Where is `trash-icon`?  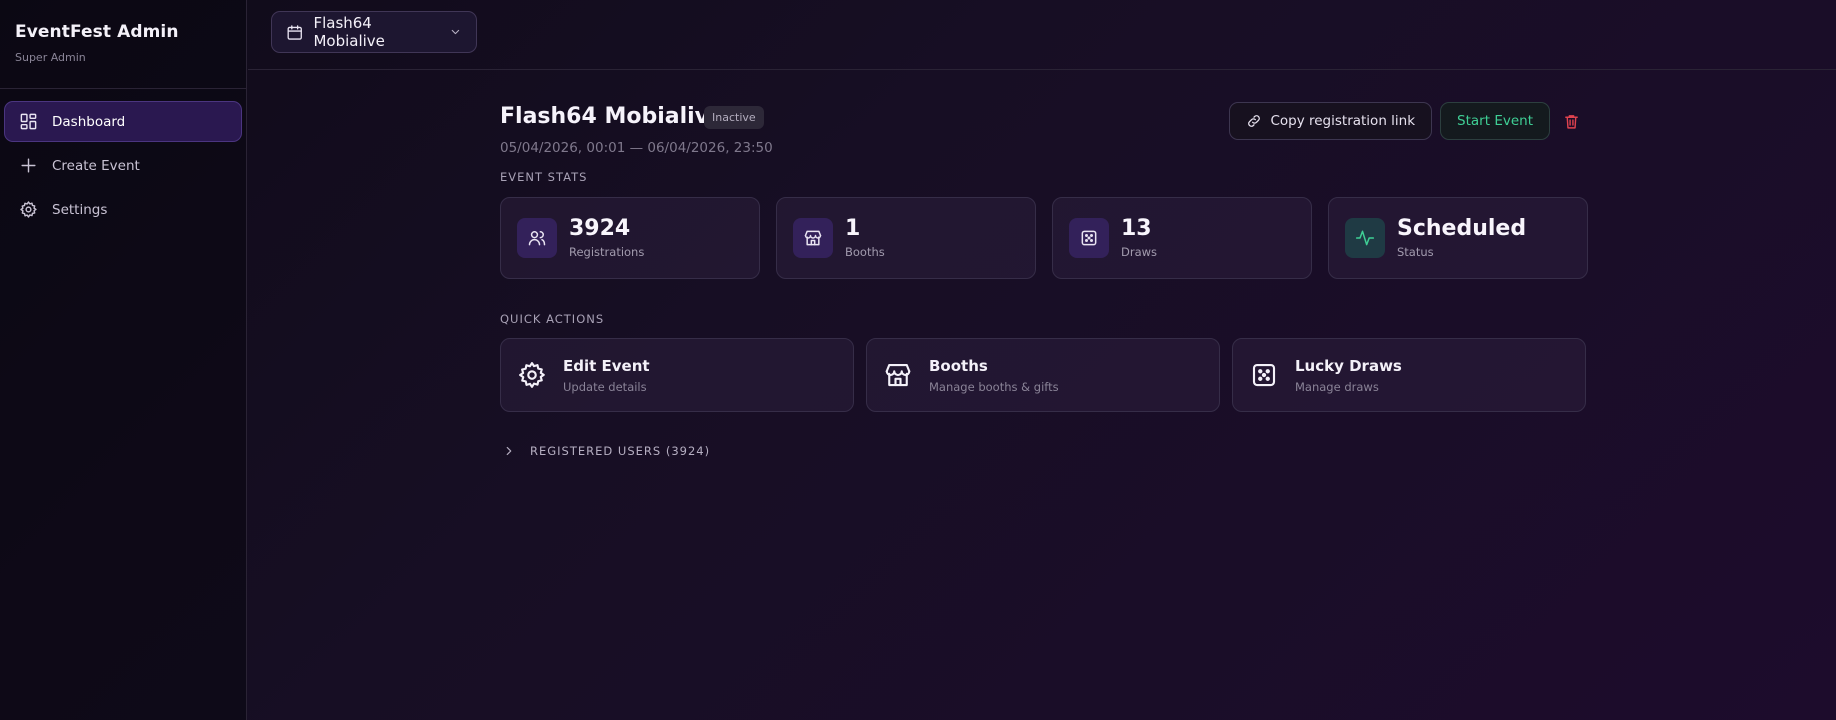 trash-icon is located at coordinates (1571, 121).